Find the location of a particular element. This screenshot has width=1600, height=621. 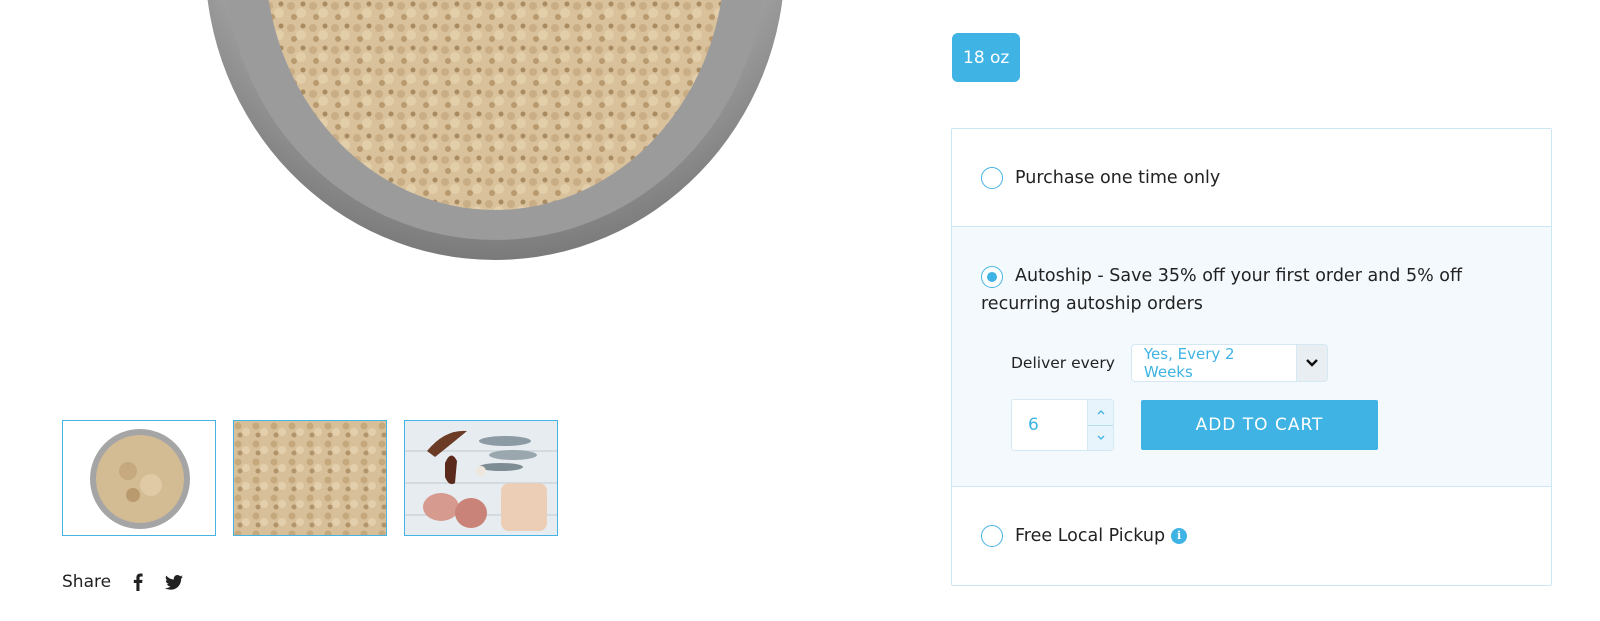

deliver-every-label: Deliver every is located at coordinates (1063, 363).